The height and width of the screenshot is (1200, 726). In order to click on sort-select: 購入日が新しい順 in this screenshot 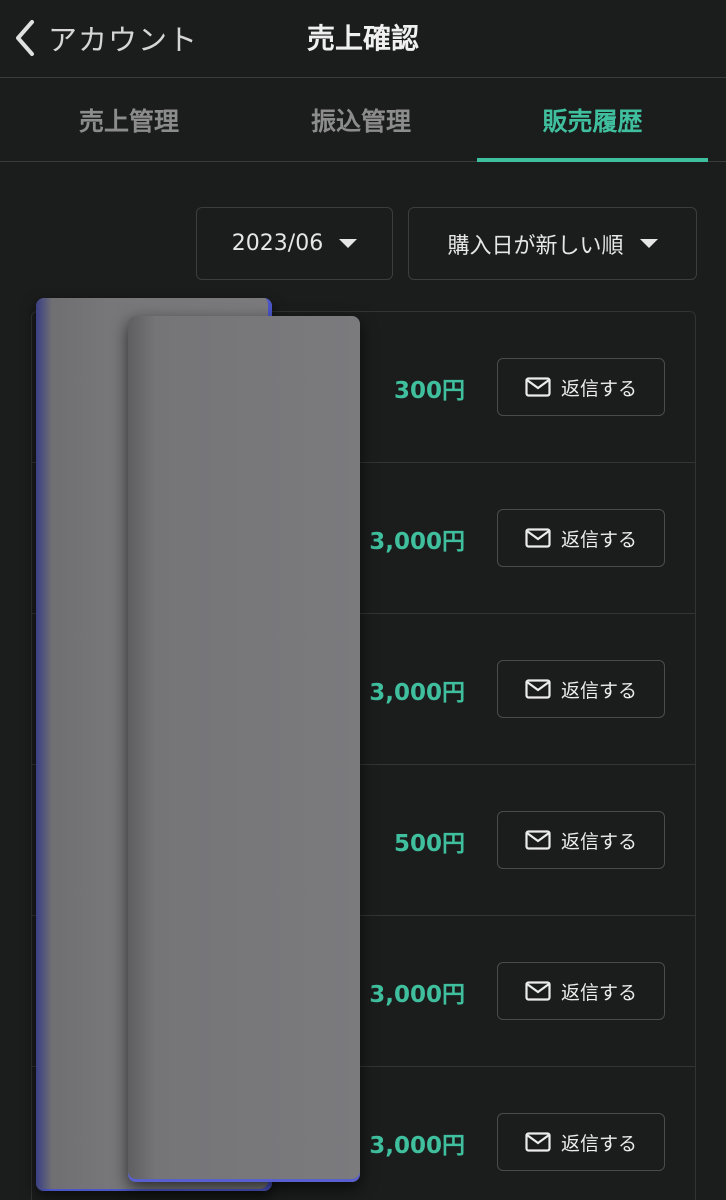, I will do `click(552, 243)`.